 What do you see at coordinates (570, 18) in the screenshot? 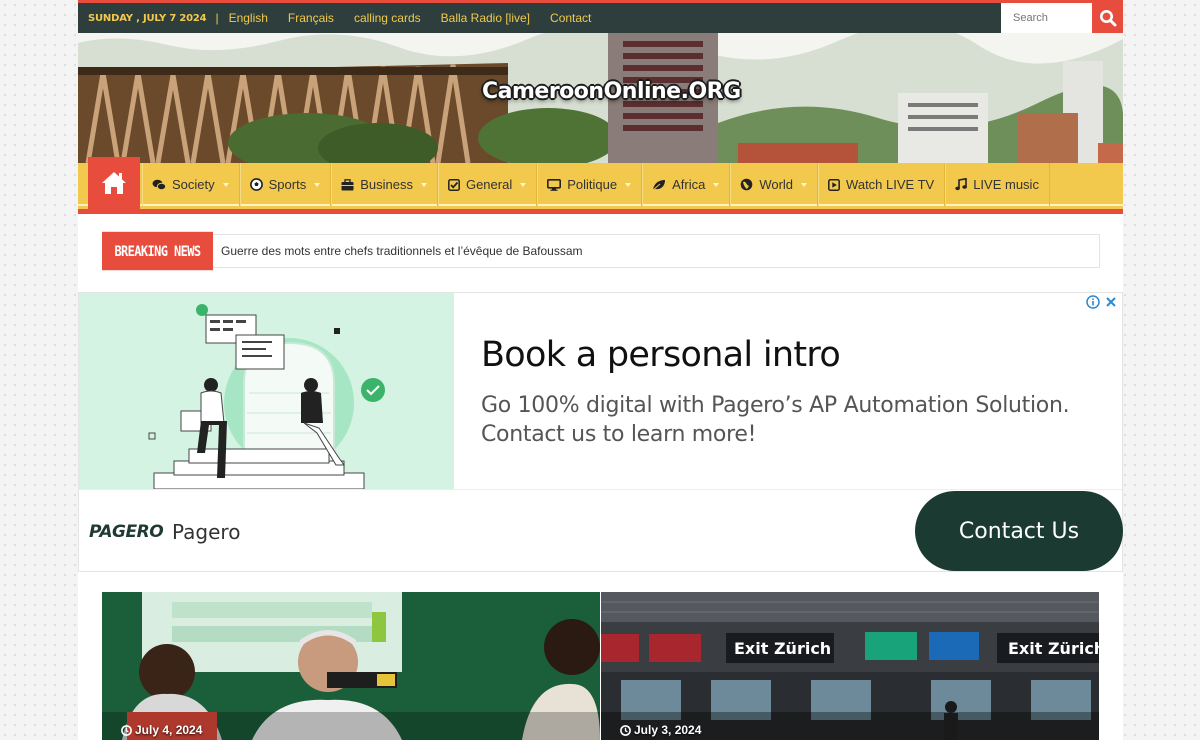
I see `top-link-contact: Contact` at bounding box center [570, 18].